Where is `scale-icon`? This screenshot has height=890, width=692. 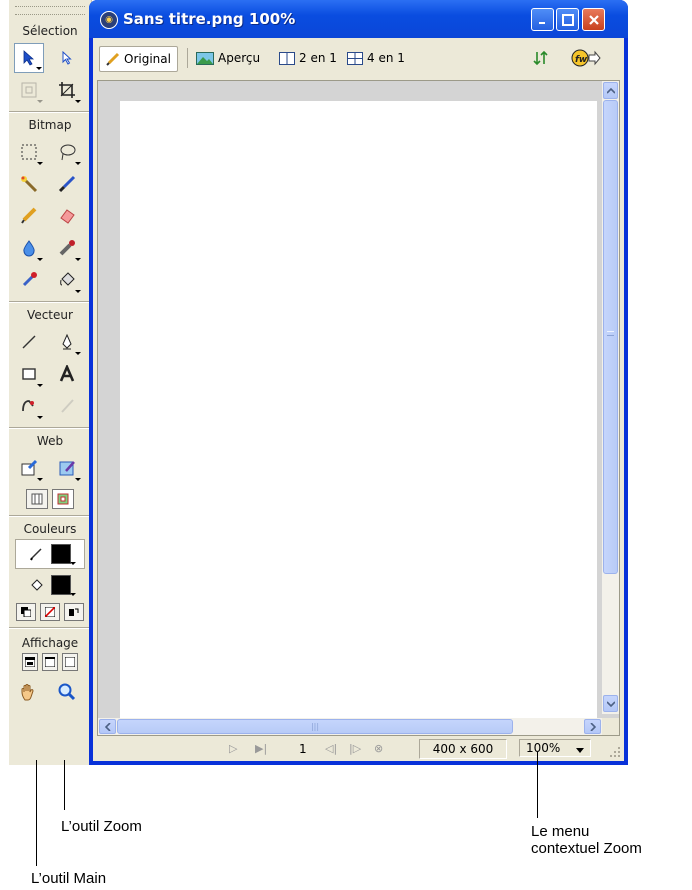
scale-icon is located at coordinates (29, 90).